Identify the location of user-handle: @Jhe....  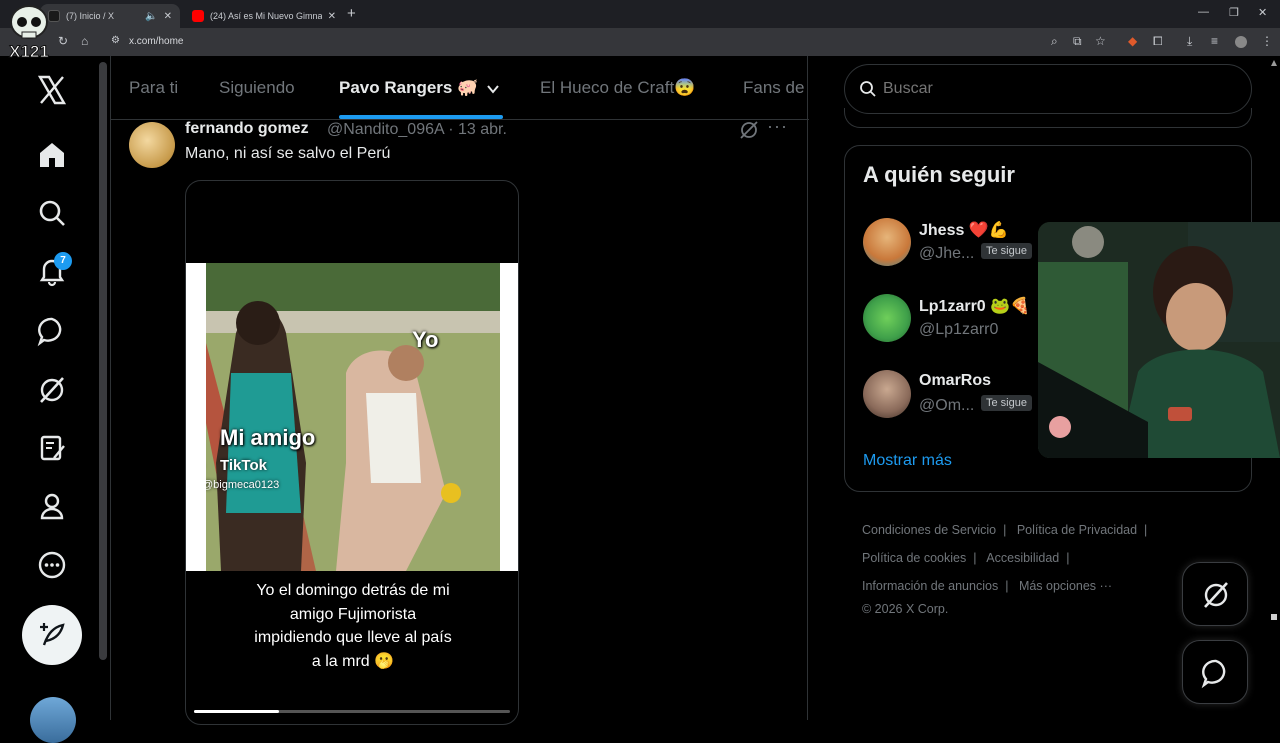
(947, 253).